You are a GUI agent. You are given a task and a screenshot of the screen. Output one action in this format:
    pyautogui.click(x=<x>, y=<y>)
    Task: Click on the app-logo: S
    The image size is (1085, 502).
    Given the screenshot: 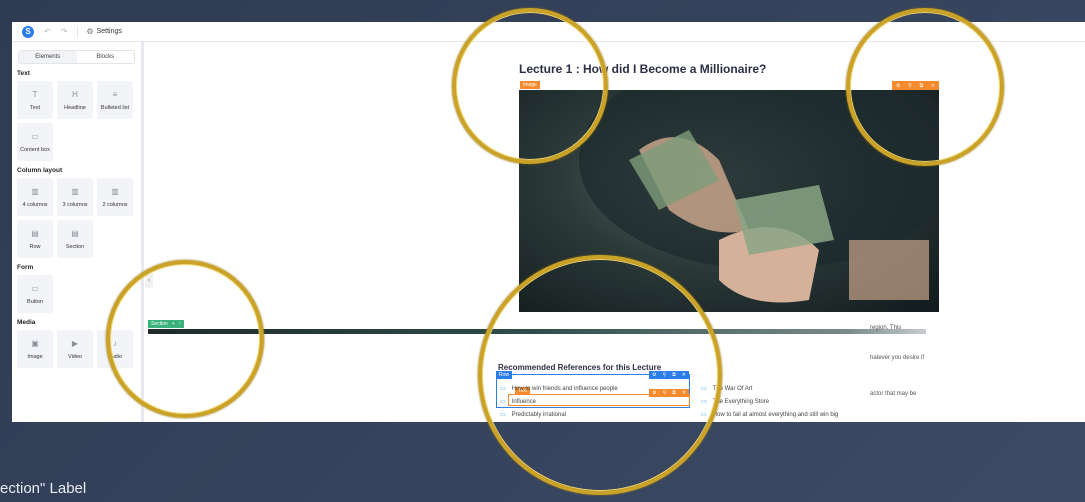 What is the action you would take?
    pyautogui.click(x=28, y=31)
    